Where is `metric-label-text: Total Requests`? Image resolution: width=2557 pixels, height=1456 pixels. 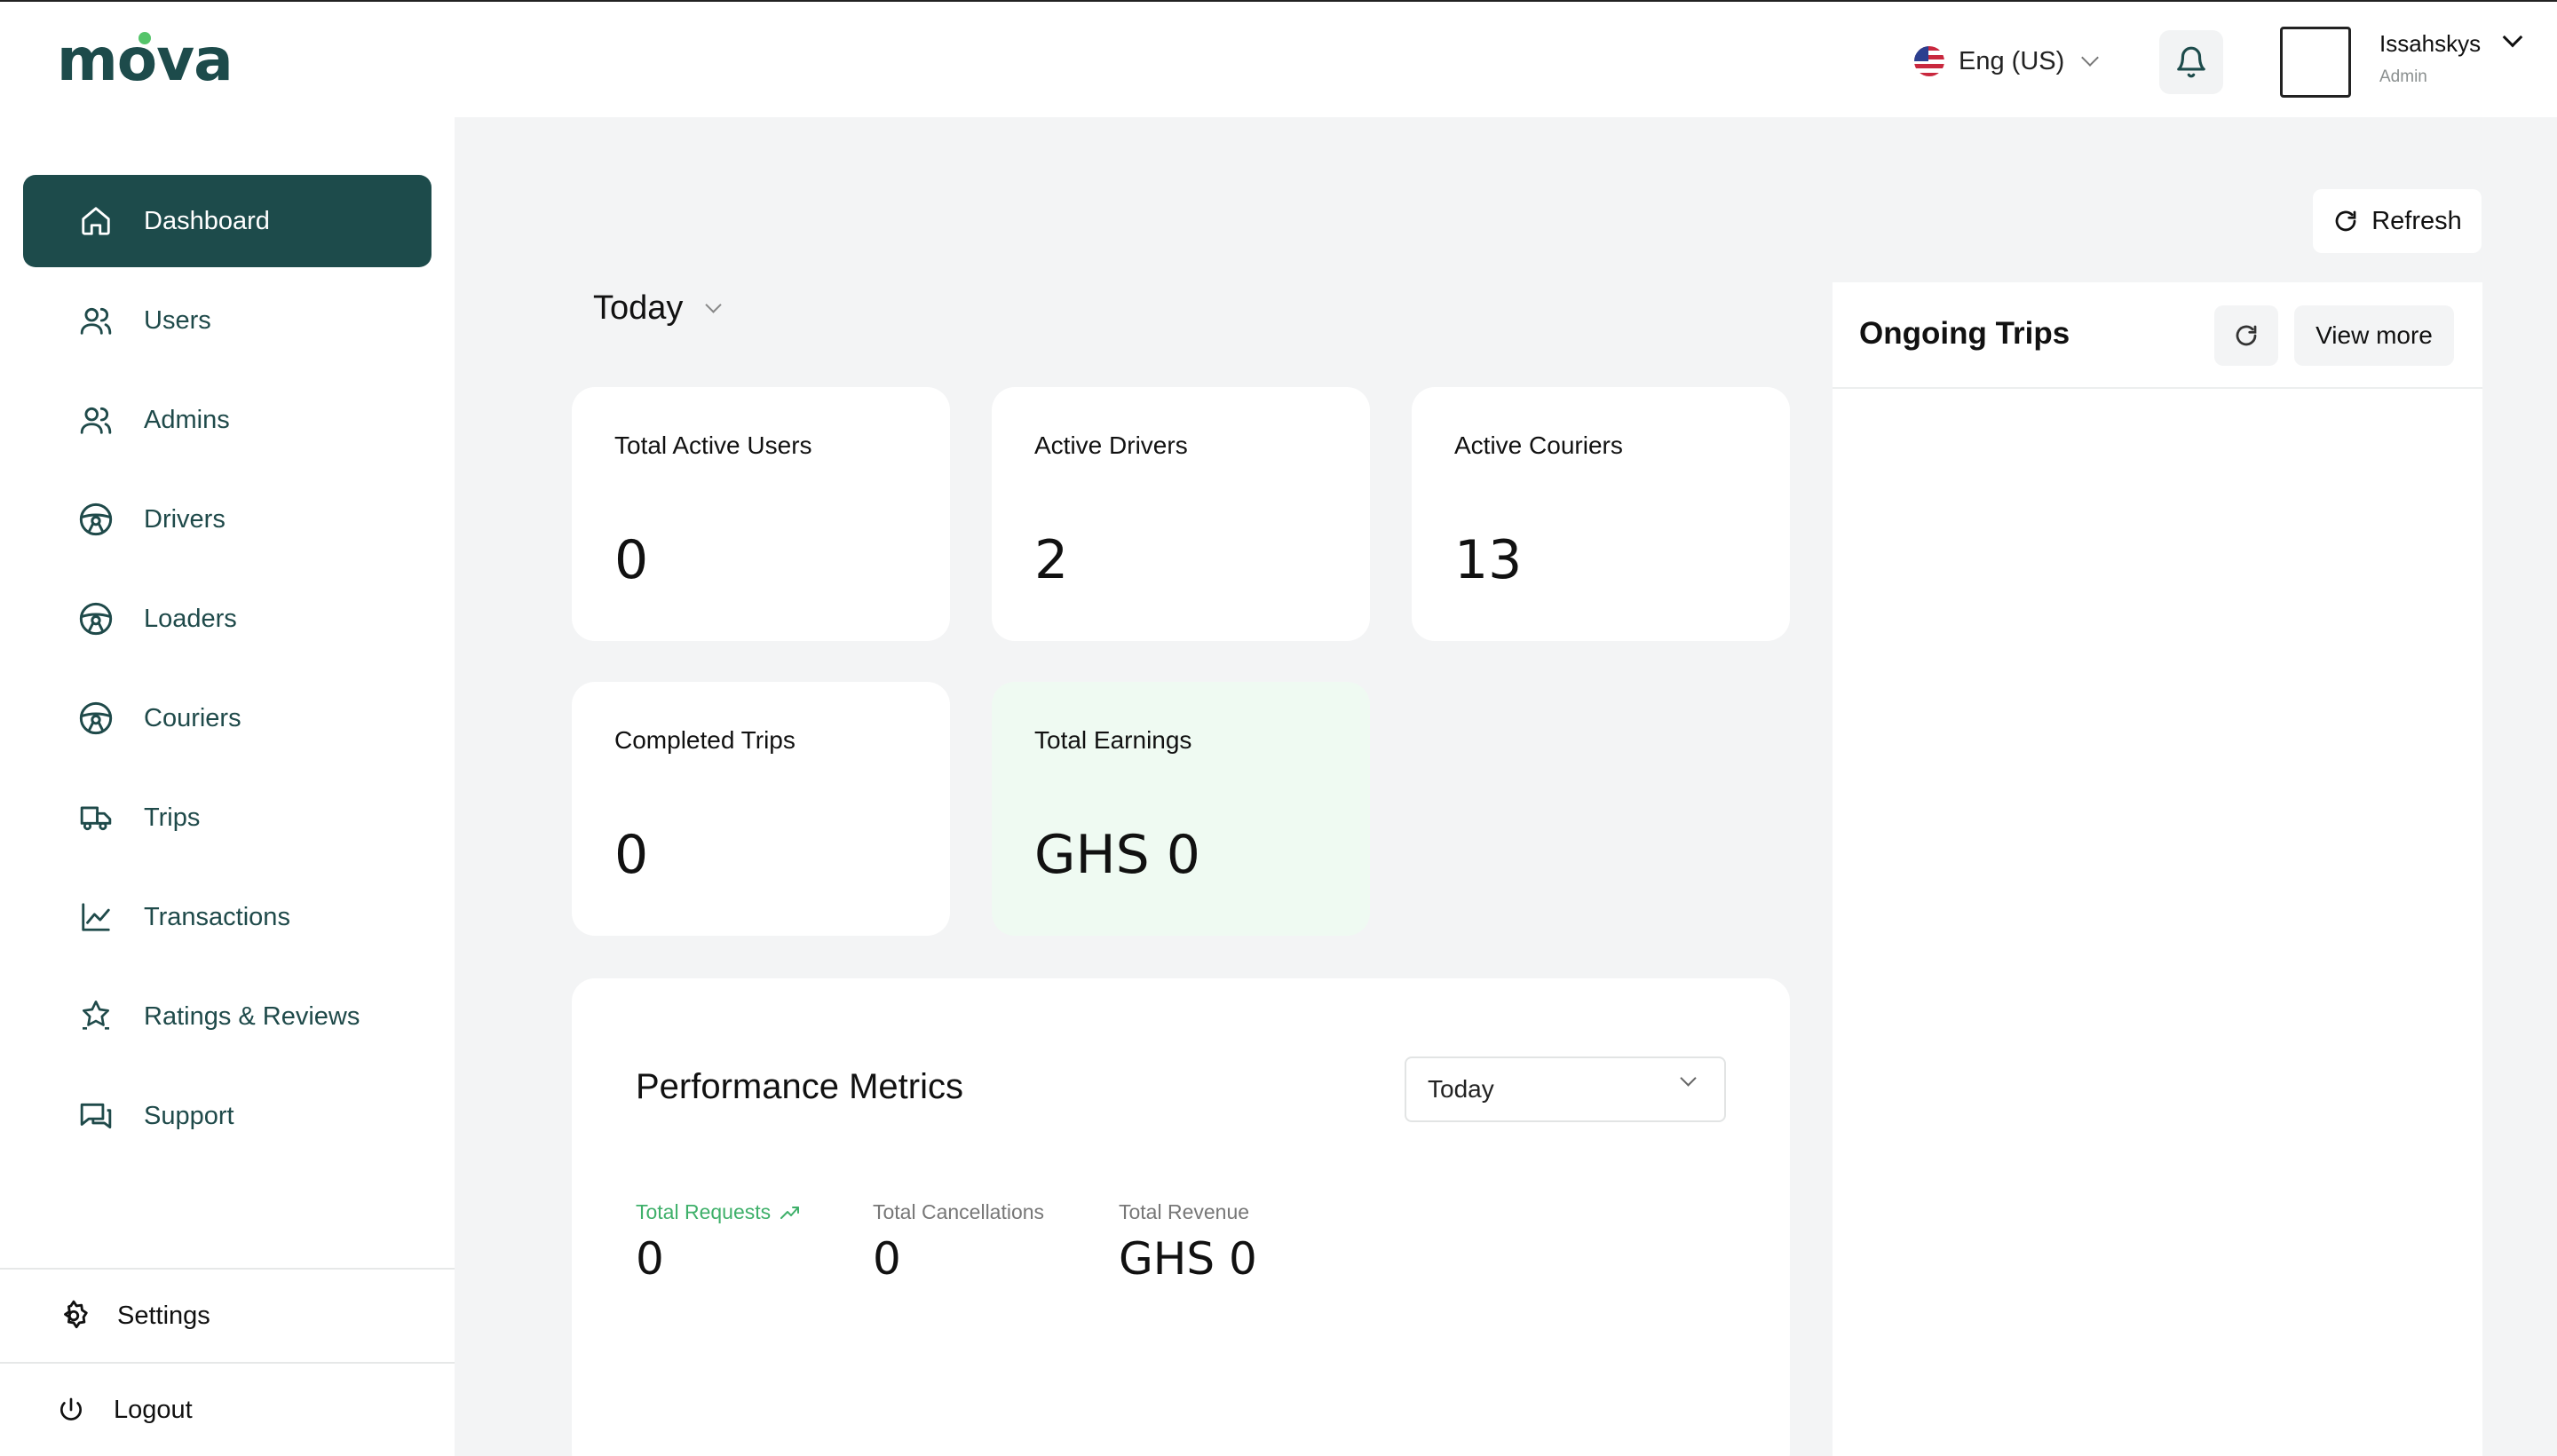 metric-label-text: Total Requests is located at coordinates (704, 1211).